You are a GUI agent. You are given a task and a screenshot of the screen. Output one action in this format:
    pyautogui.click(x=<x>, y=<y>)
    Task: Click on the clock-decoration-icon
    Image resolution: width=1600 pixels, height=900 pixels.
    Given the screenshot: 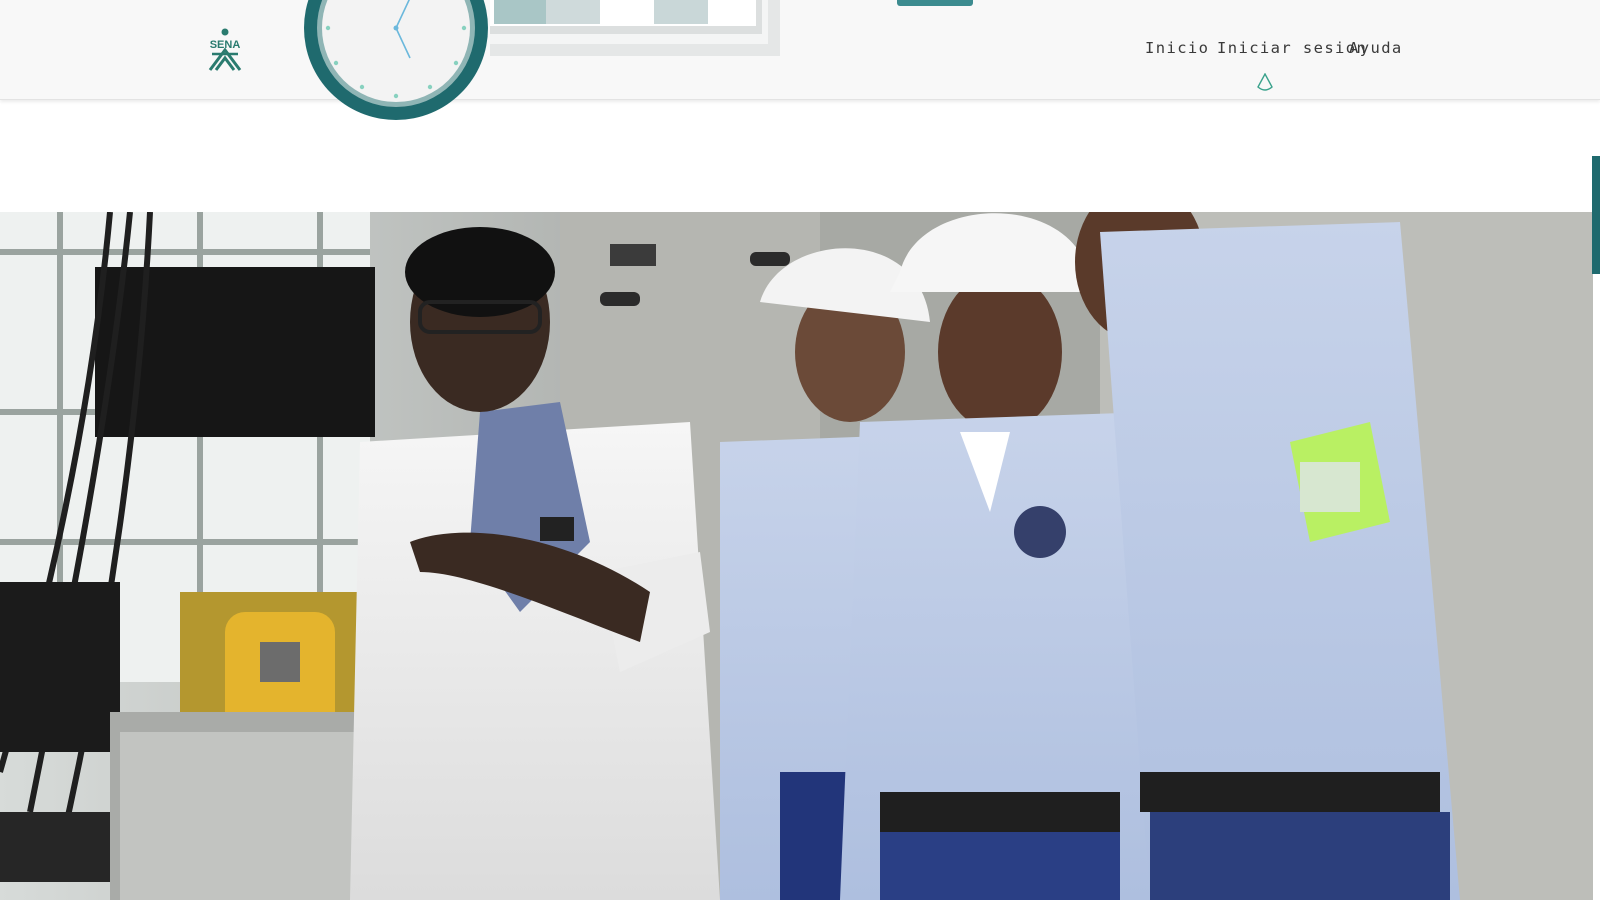 What is the action you would take?
    pyautogui.click(x=396, y=60)
    